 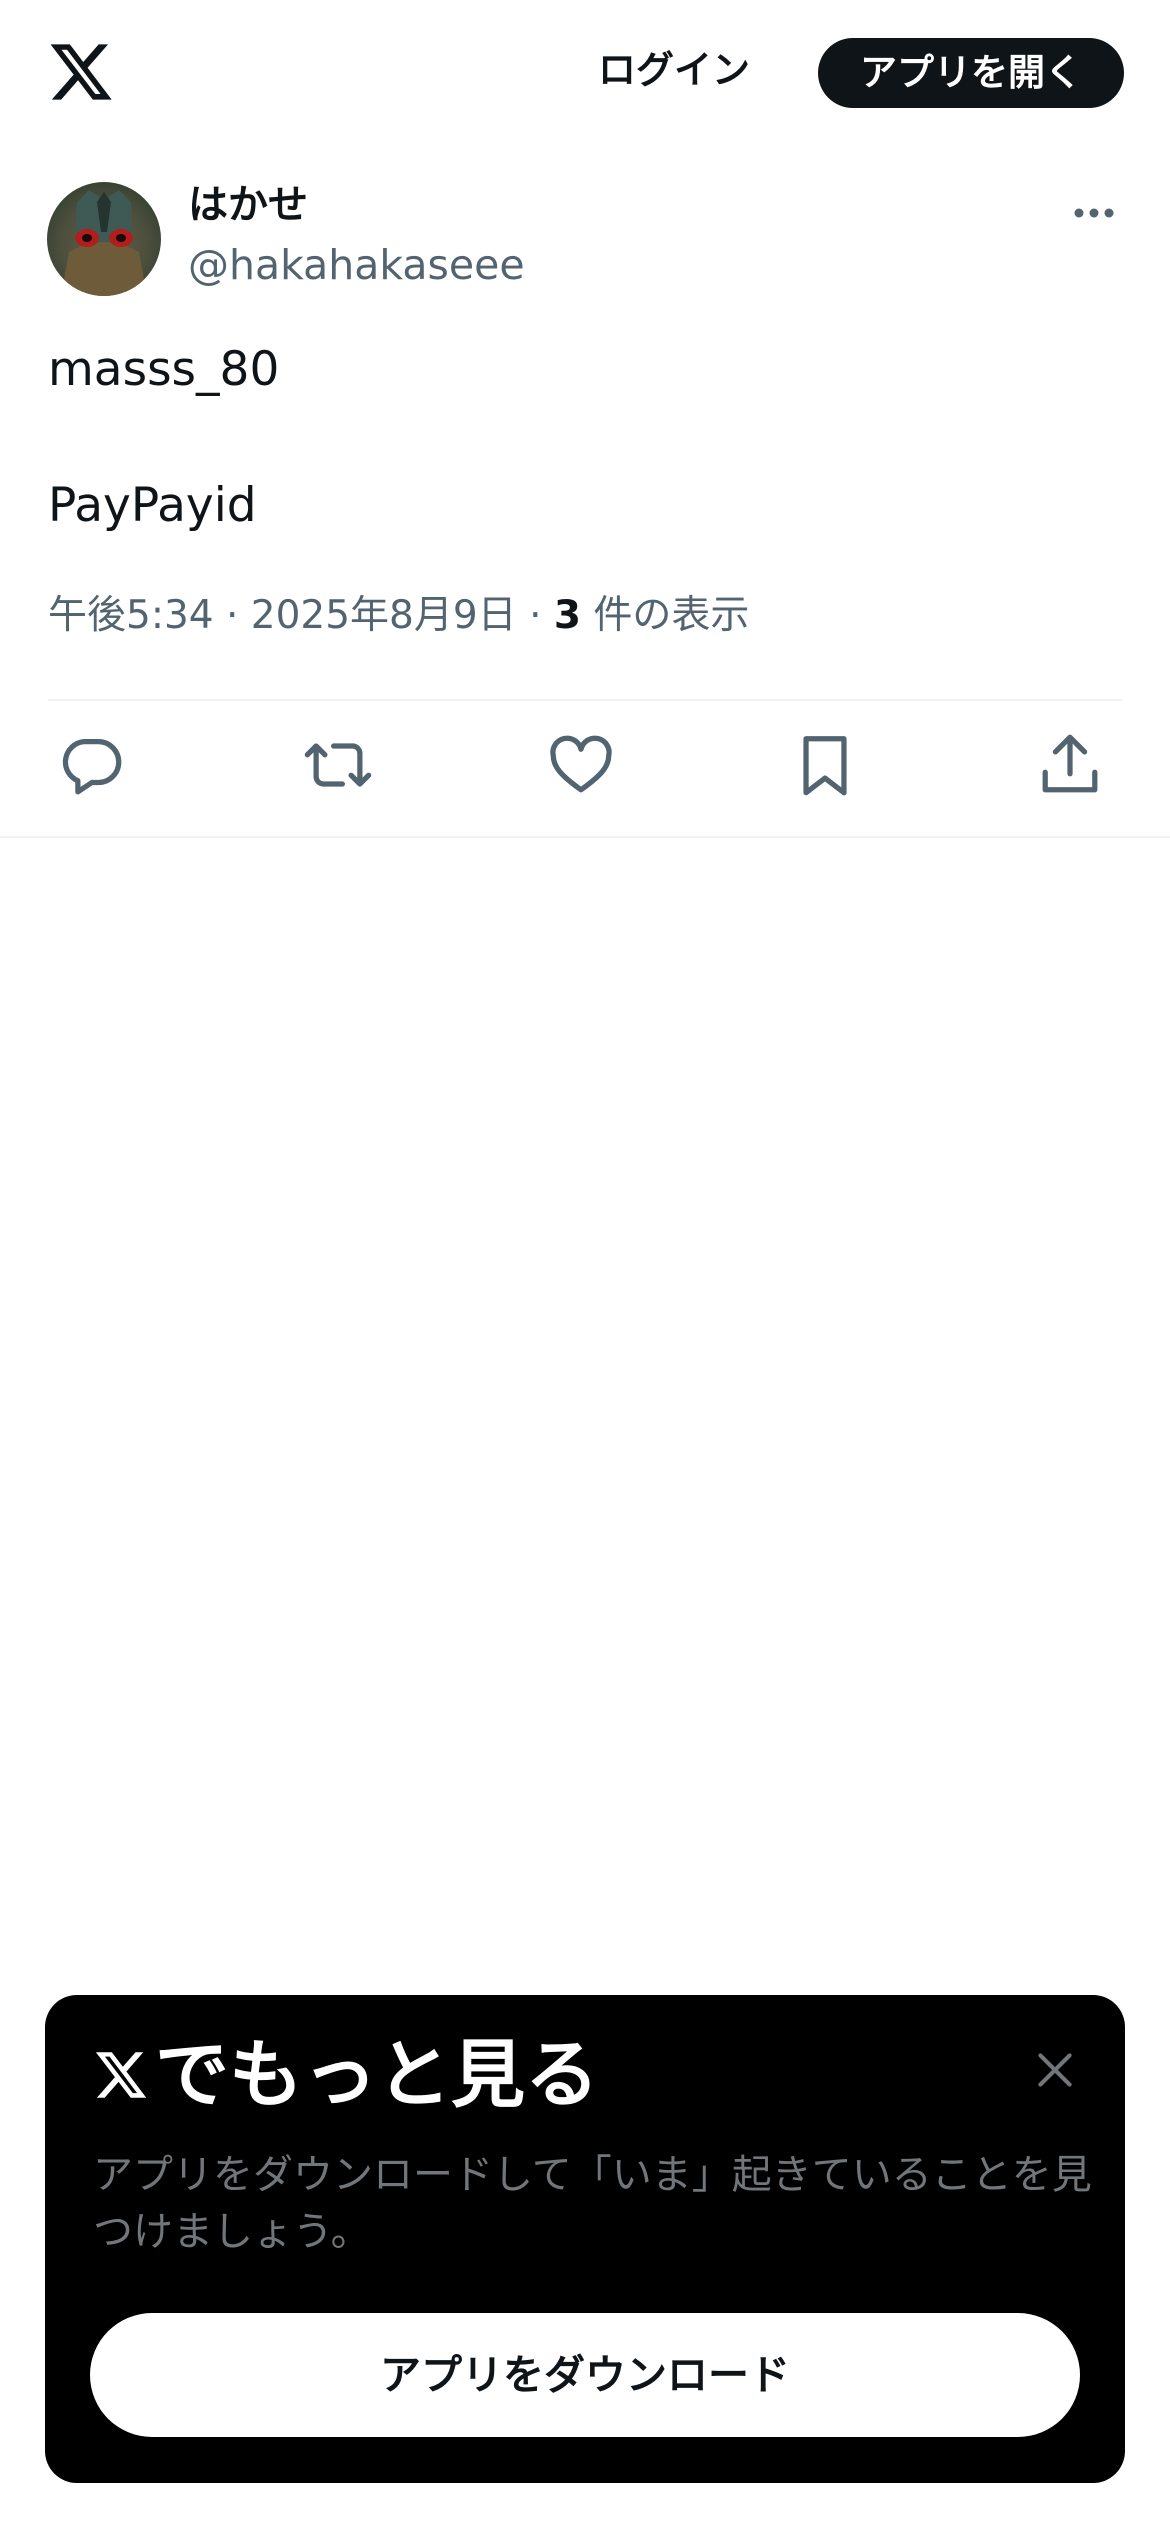 I want to click on share-icon, so click(x=1070, y=765).